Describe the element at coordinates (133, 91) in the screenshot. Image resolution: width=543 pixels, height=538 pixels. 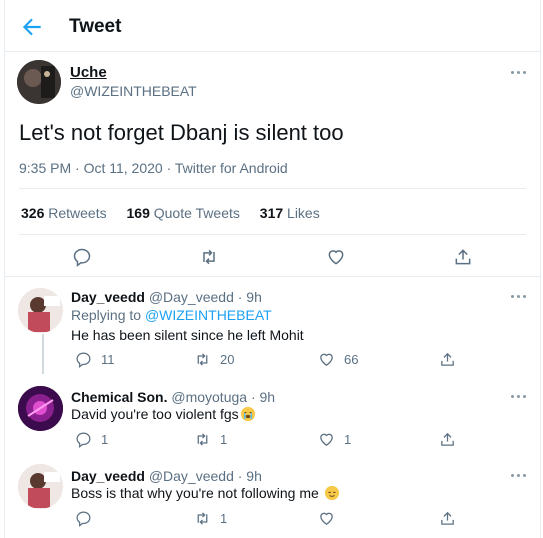
I see `author-handle: @WIZEINTHEBEAT` at that location.